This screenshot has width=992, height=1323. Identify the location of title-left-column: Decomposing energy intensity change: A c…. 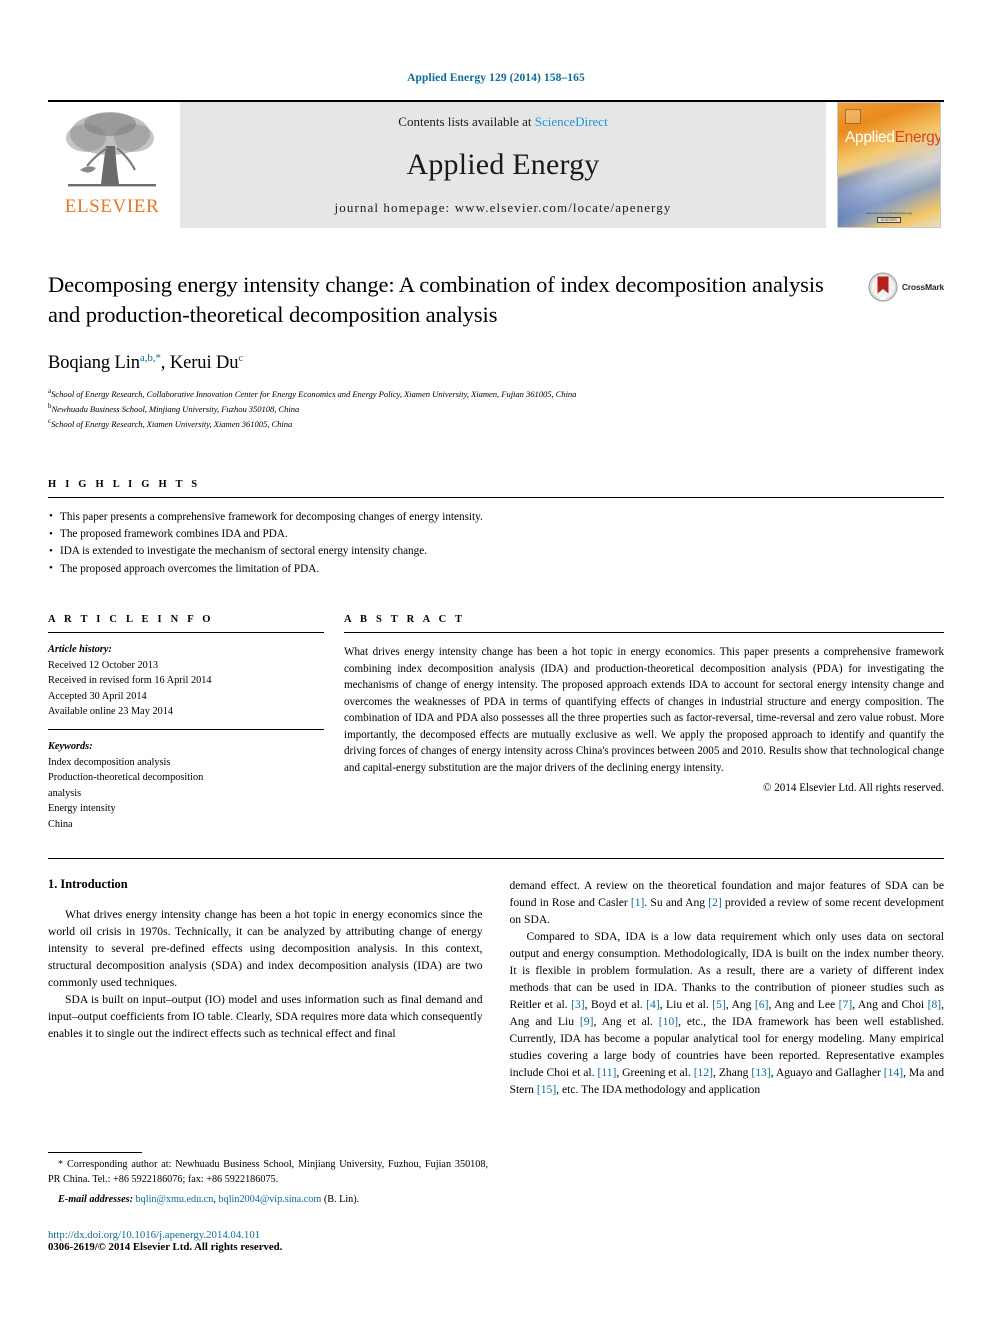
(444, 350).